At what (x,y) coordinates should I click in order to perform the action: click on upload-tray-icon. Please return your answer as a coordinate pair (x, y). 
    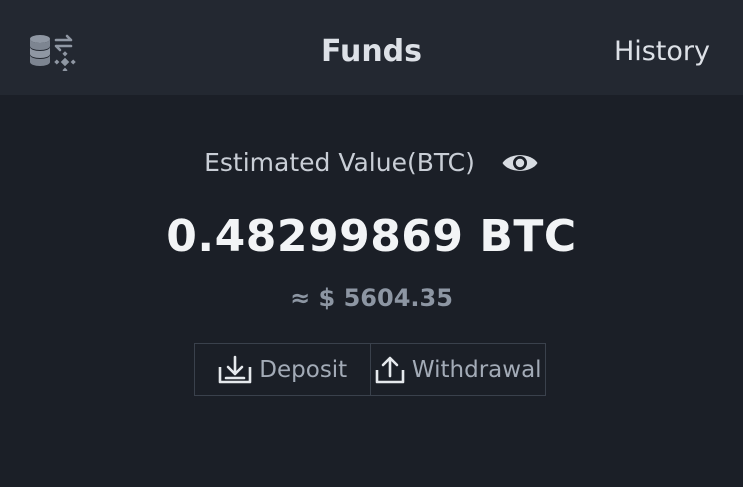
    Looking at the image, I should click on (390, 370).